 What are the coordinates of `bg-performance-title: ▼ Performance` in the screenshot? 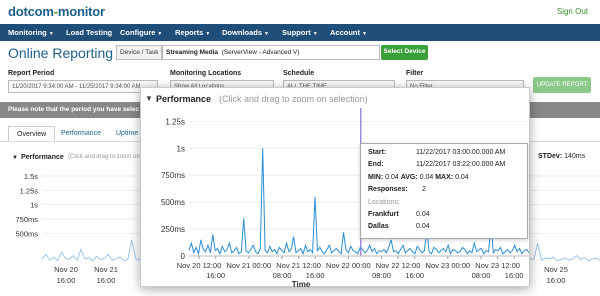 It's located at (38, 157).